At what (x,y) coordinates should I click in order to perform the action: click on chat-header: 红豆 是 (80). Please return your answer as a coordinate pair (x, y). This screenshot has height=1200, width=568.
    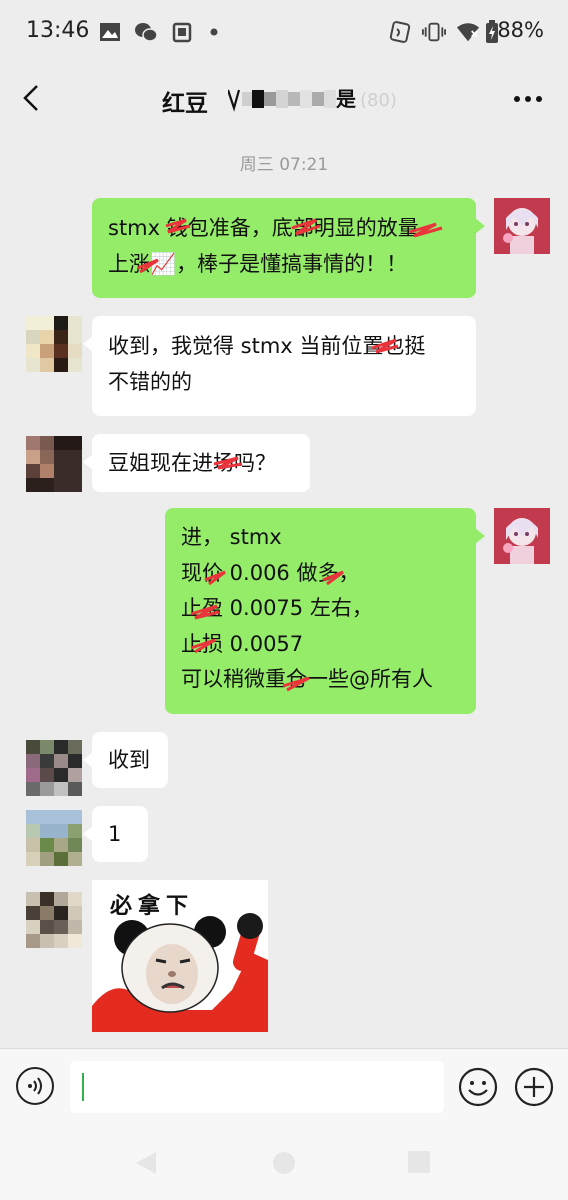
    Looking at the image, I should click on (284, 99).